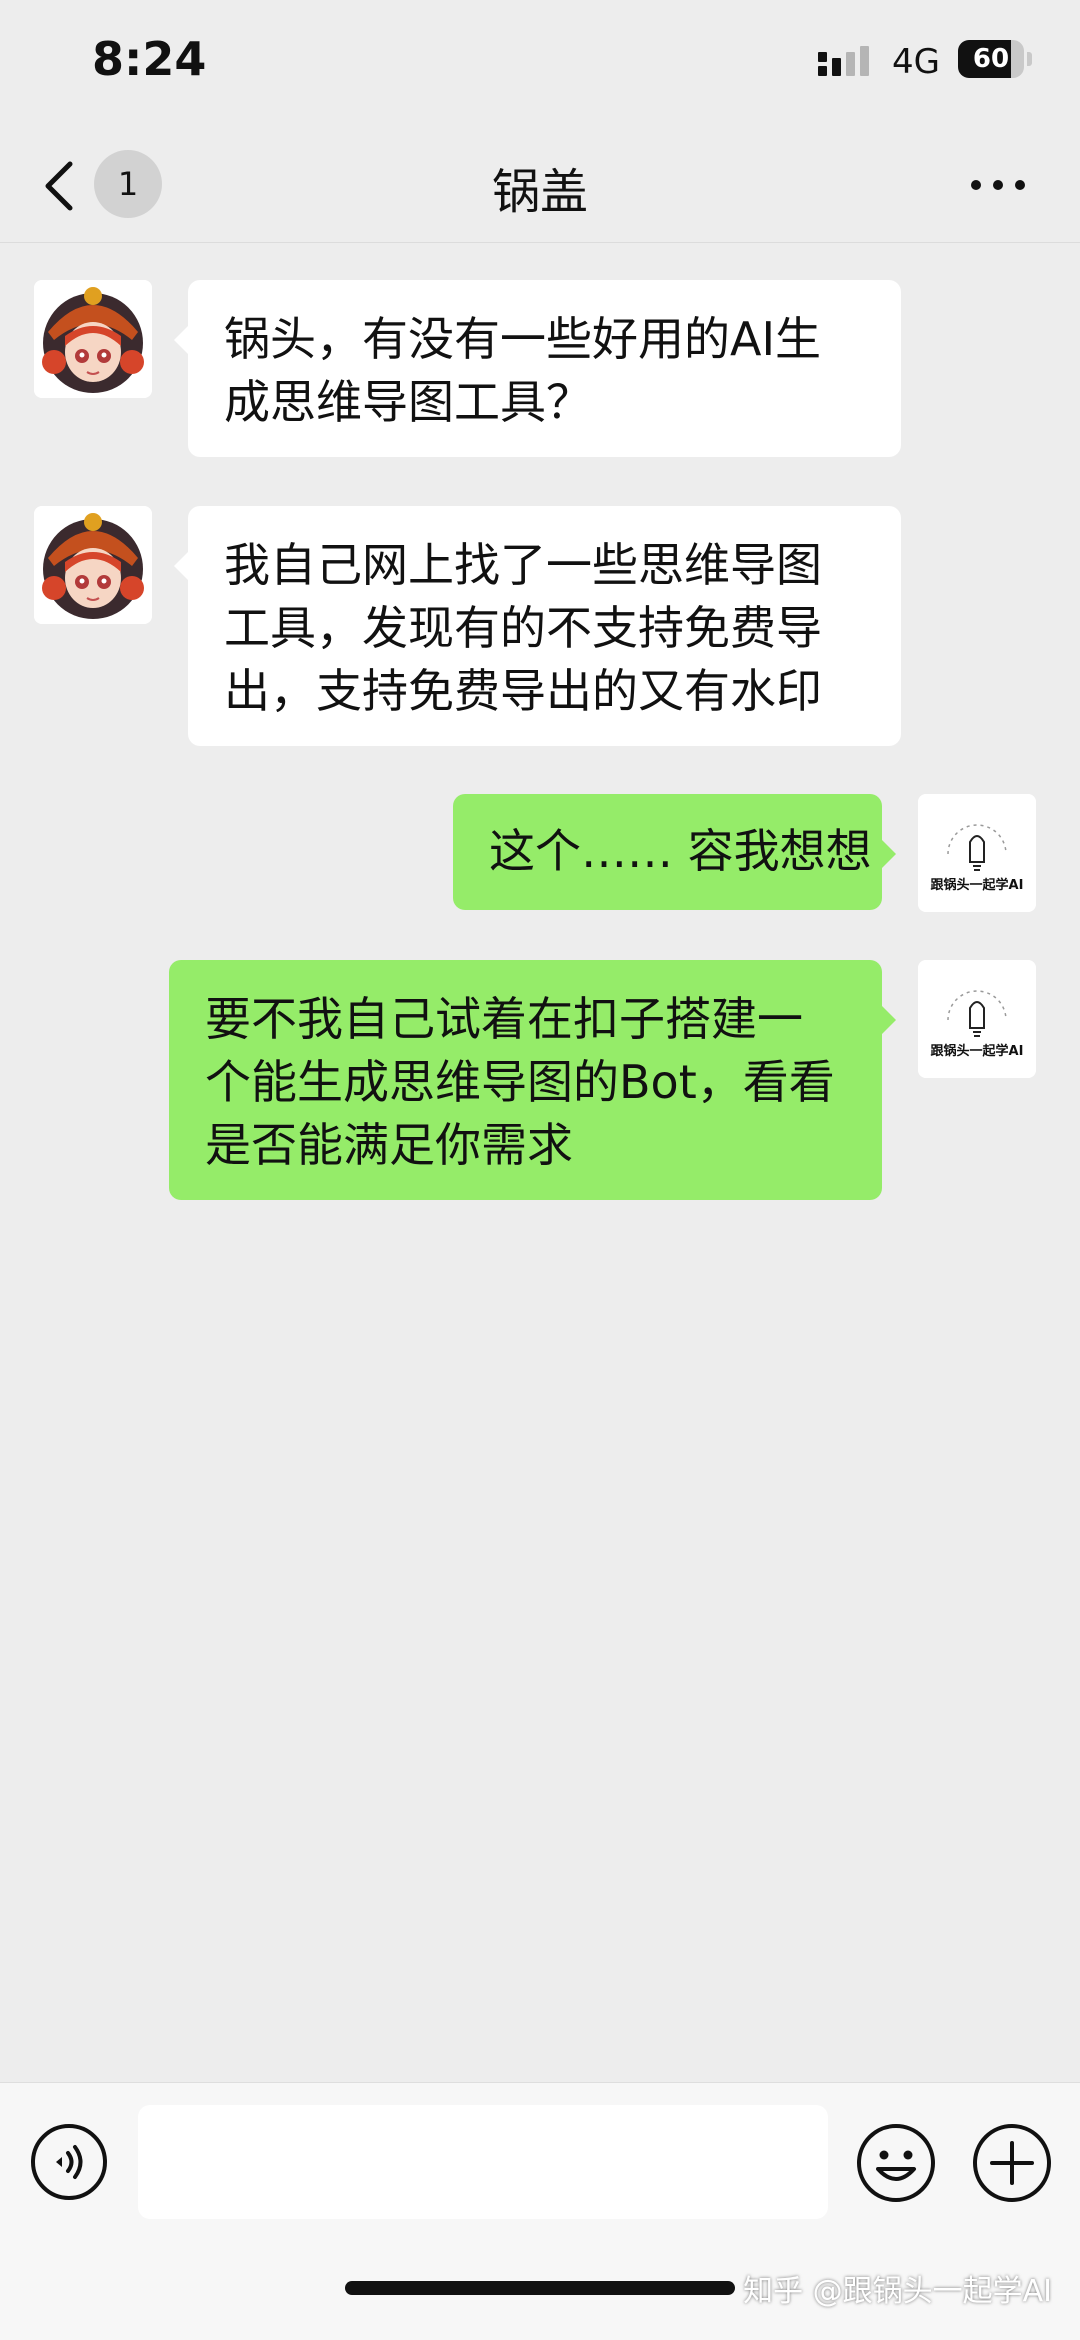 Image resolution: width=1080 pixels, height=2340 pixels. I want to click on outgoing-message-bubble: 这个…… 容我想想, so click(674, 852).